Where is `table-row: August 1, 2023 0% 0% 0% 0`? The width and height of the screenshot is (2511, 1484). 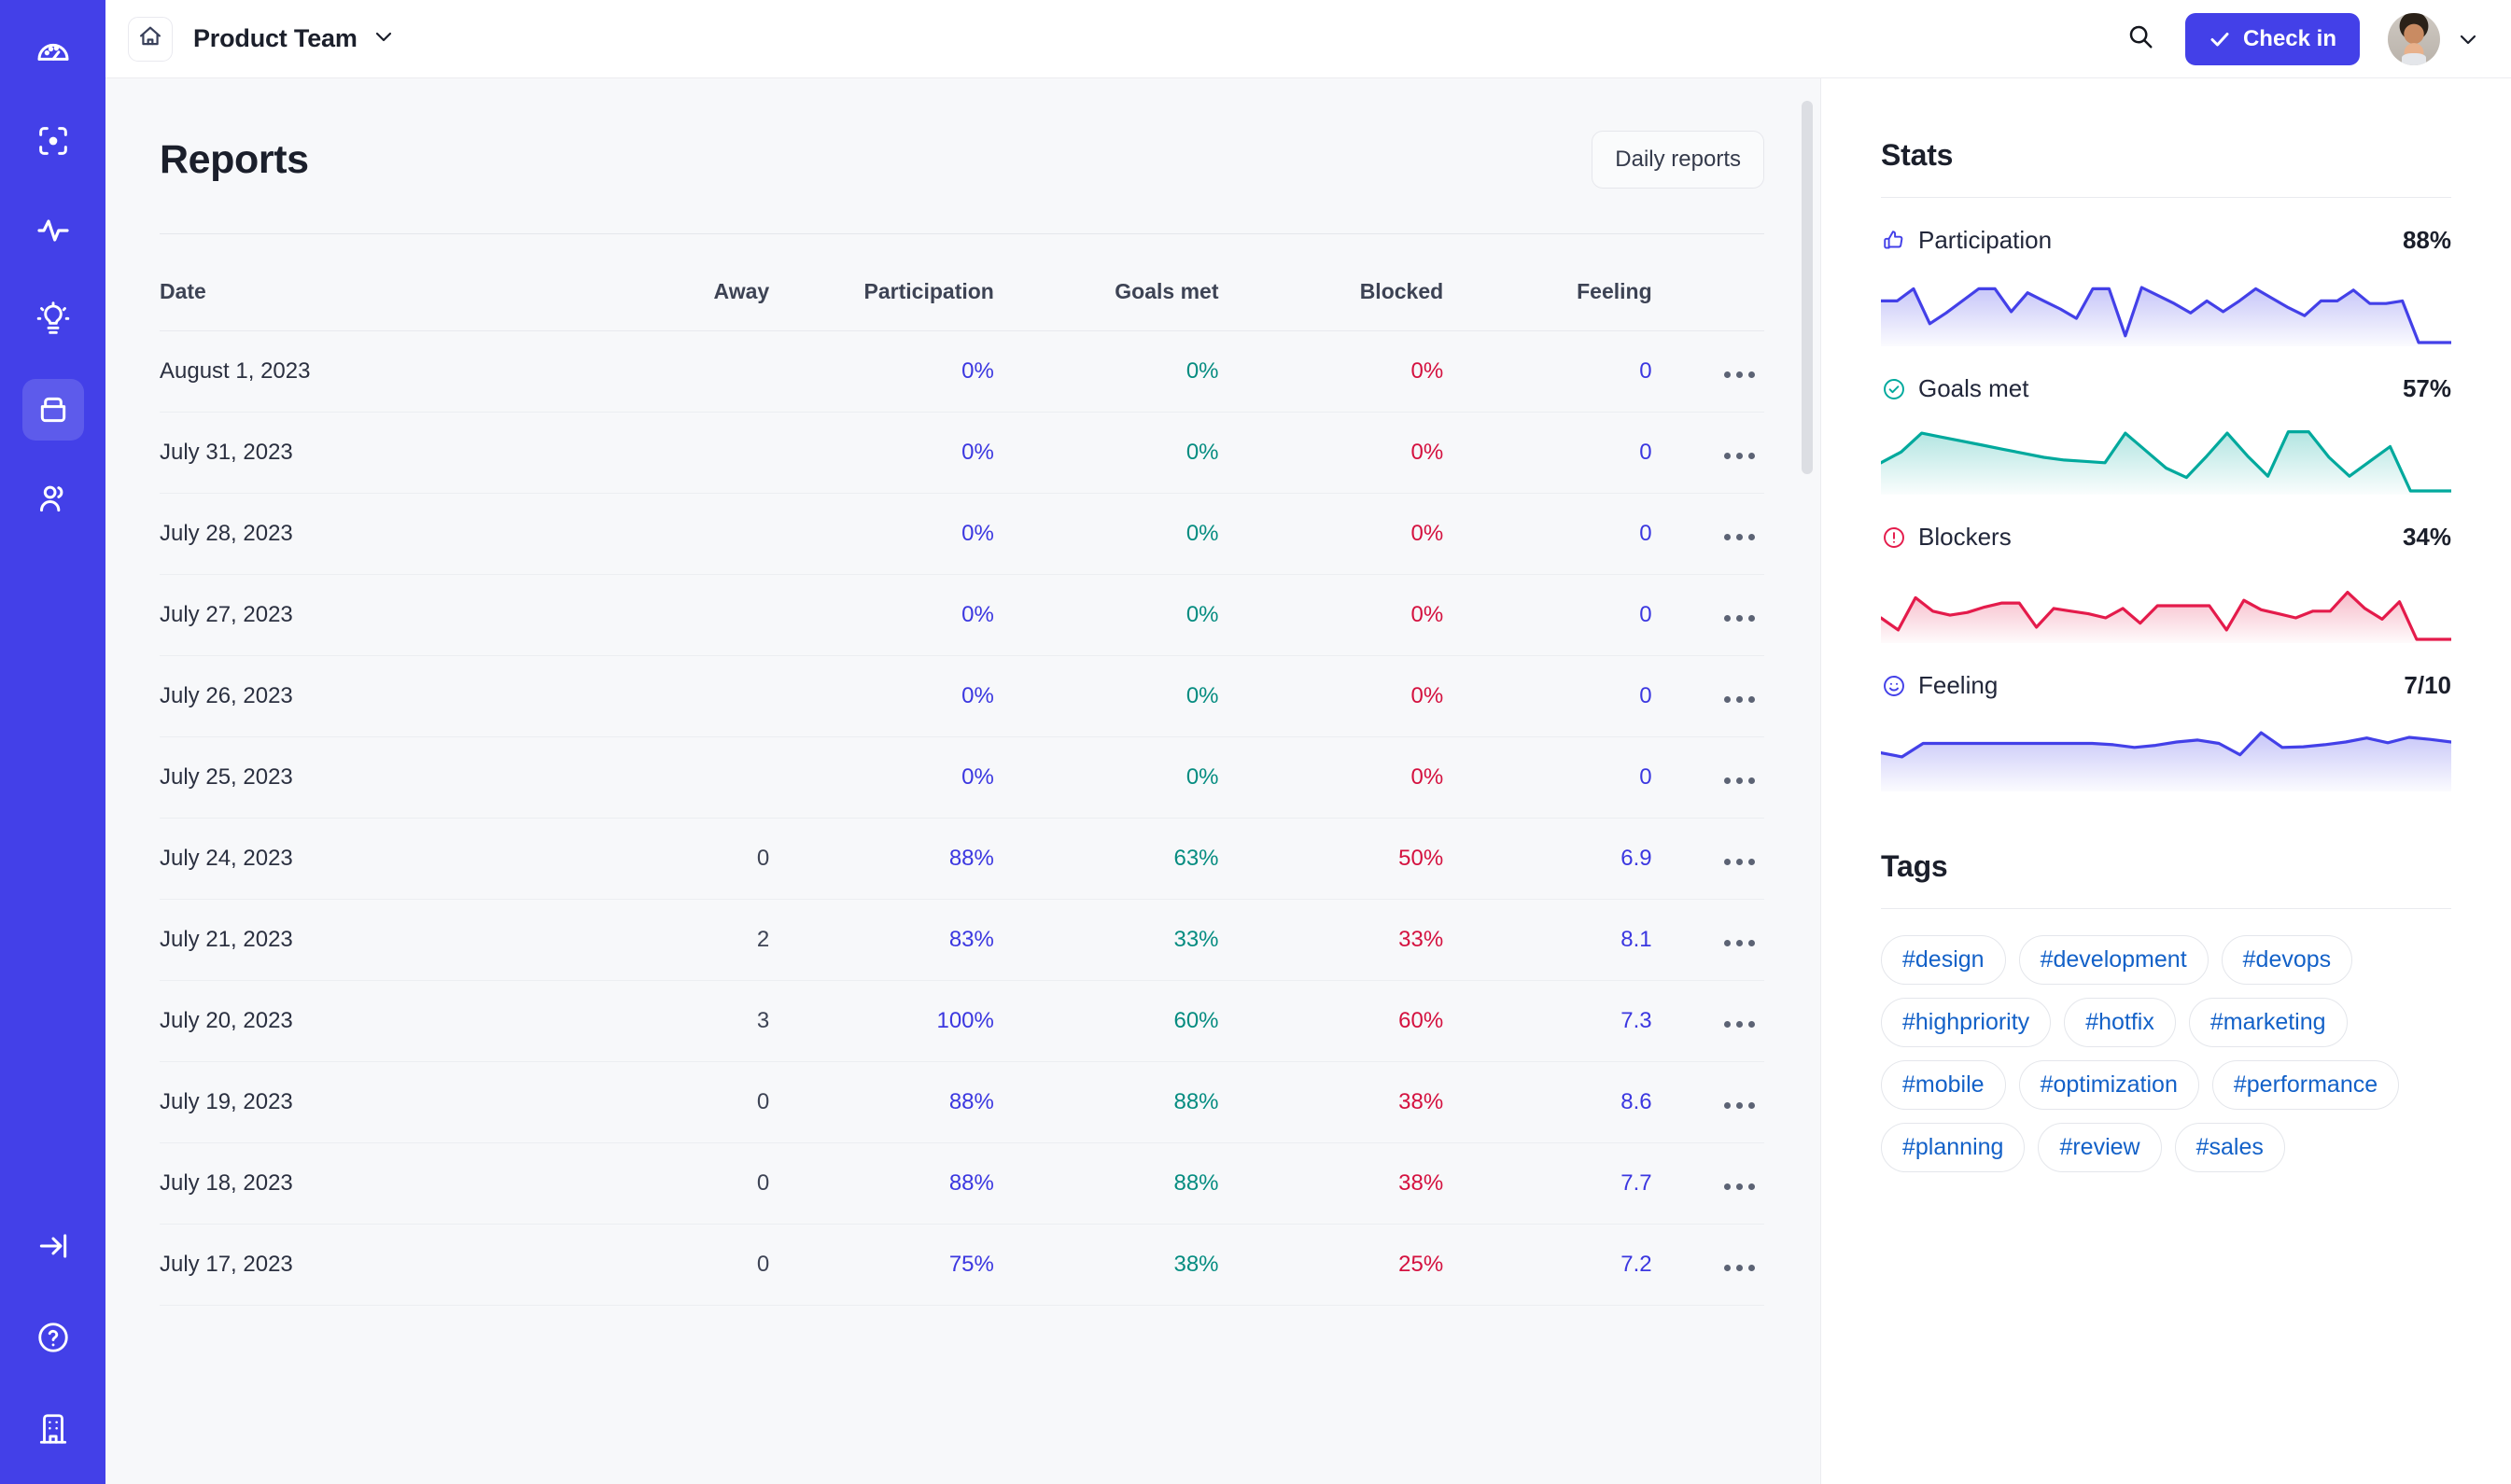
table-row: August 1, 2023 0% 0% 0% 0 is located at coordinates (962, 371).